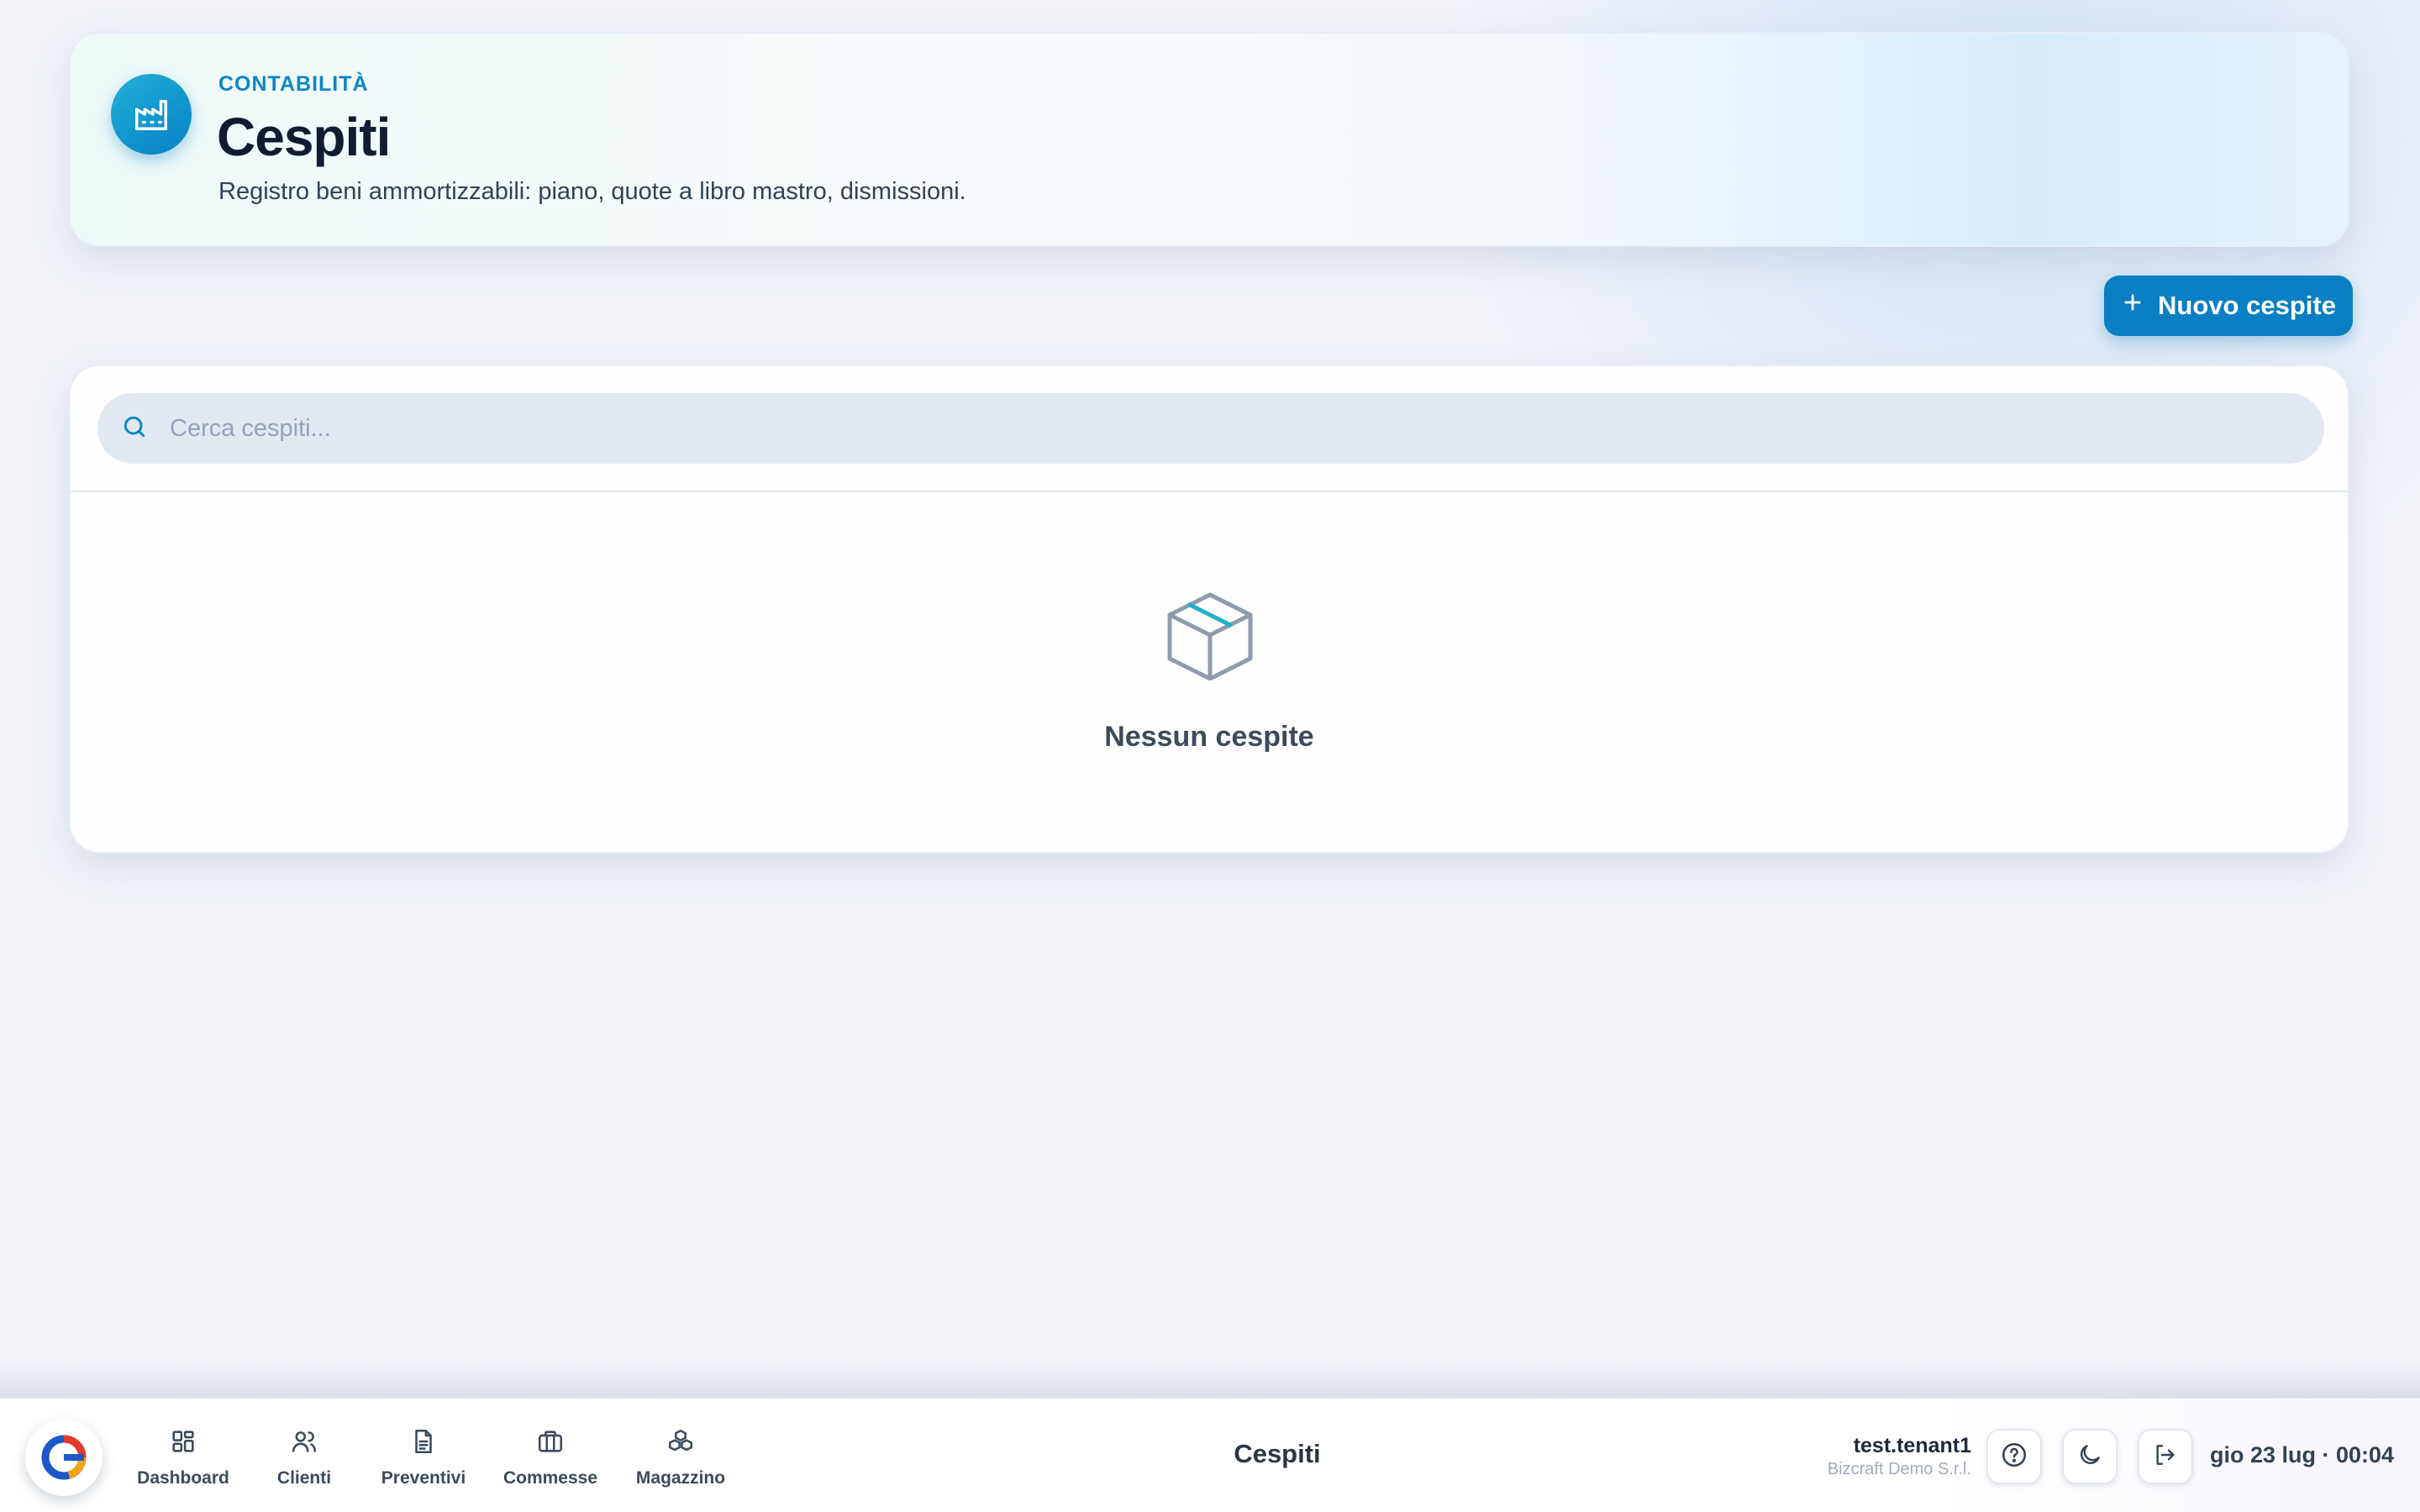 This screenshot has width=2420, height=1512. I want to click on briefcase-icon, so click(551, 1443).